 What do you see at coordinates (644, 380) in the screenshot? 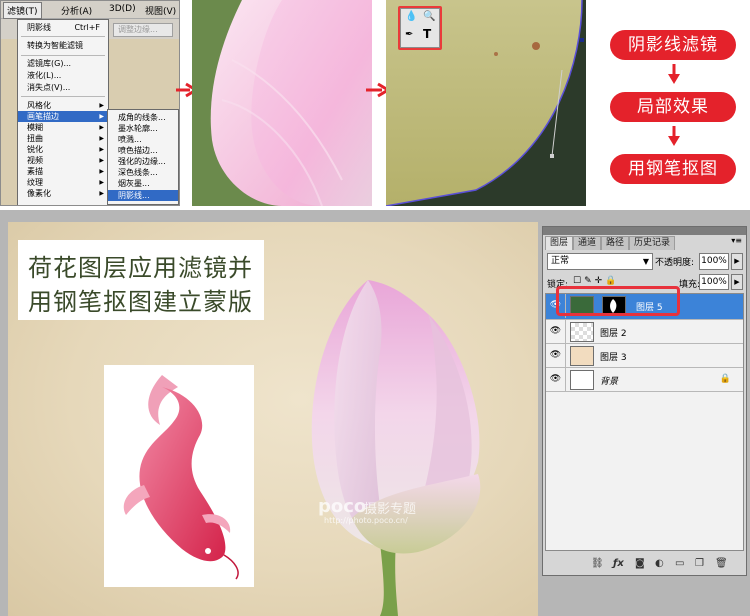
I see `layer-row-background: 👁 背景 🔒` at bounding box center [644, 380].